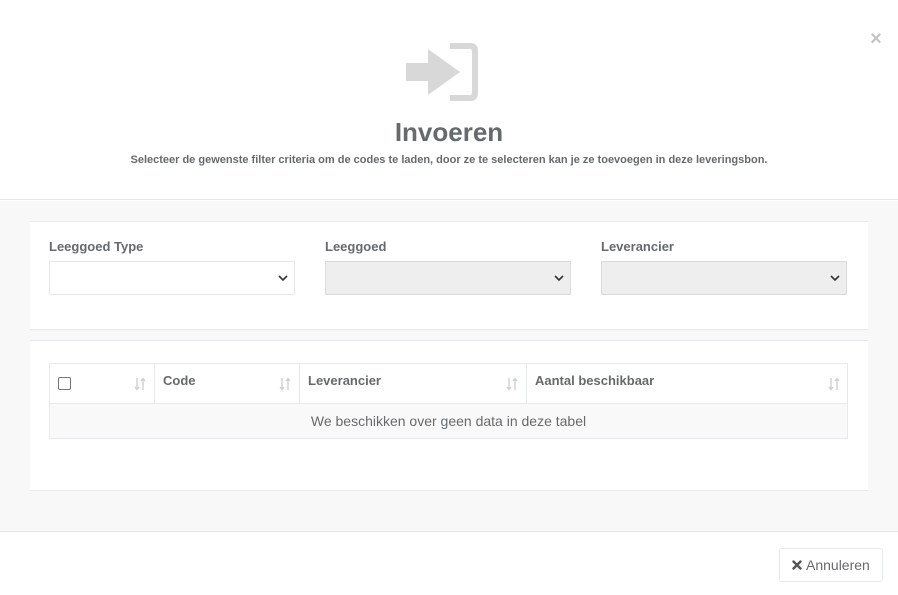 This screenshot has height=595, width=898. I want to click on column-header-select, so click(102, 384).